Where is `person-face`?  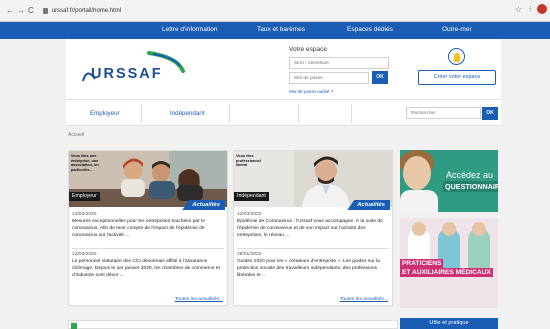 person-face is located at coordinates (417, 173).